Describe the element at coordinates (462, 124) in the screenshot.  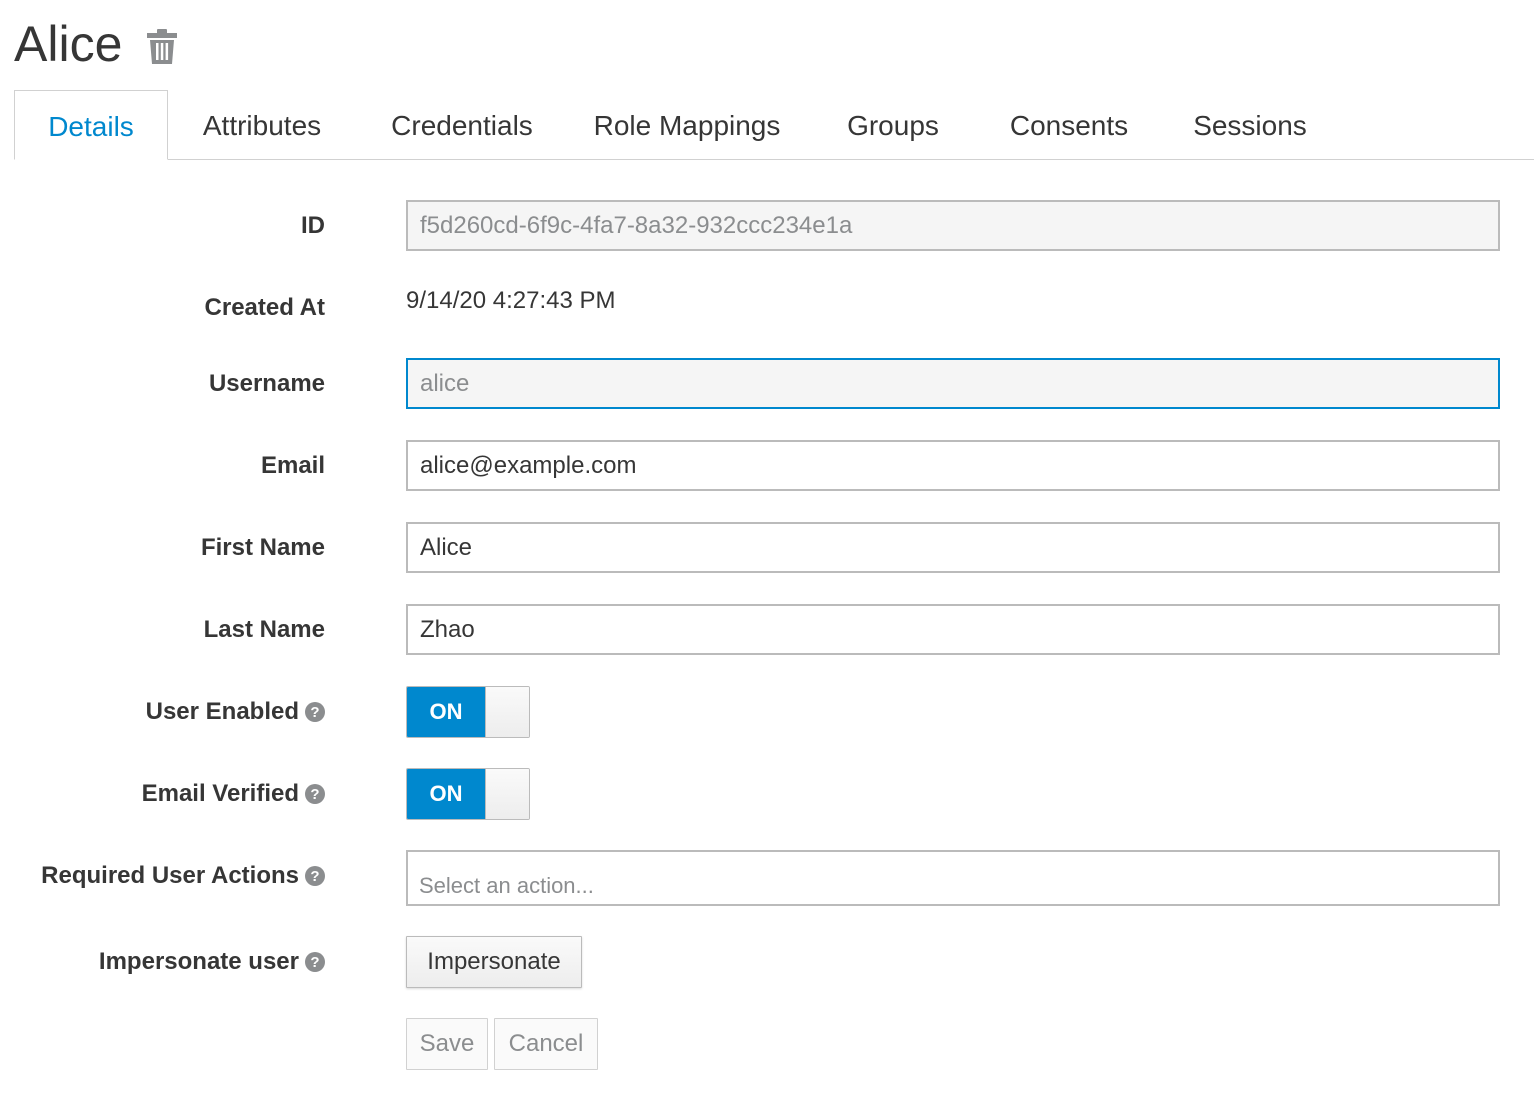
I see `tab-credentials: Credentials` at that location.